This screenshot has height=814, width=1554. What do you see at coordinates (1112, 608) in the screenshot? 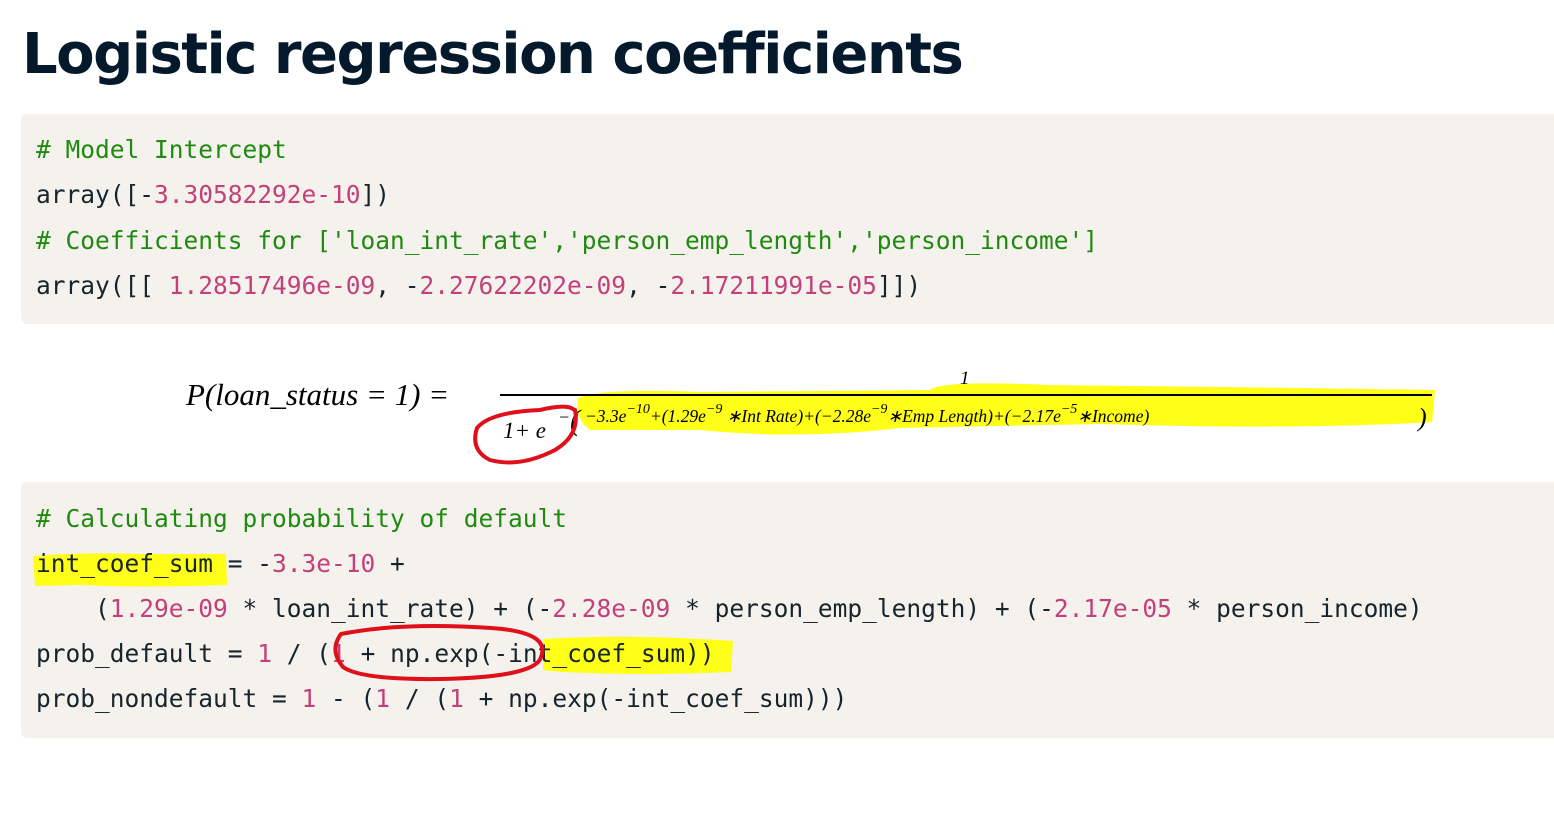
I see `code-number: 2.17e-05` at bounding box center [1112, 608].